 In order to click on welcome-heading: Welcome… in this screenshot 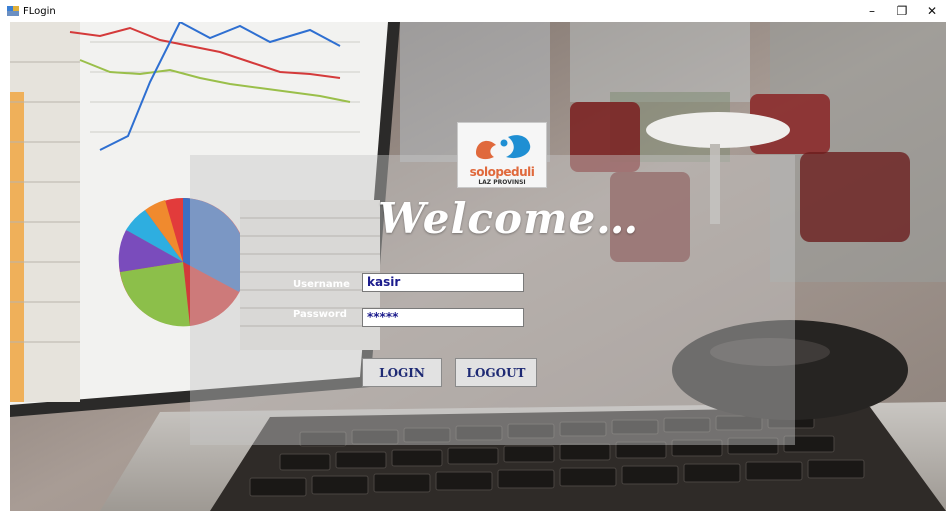, I will do `click(509, 218)`.